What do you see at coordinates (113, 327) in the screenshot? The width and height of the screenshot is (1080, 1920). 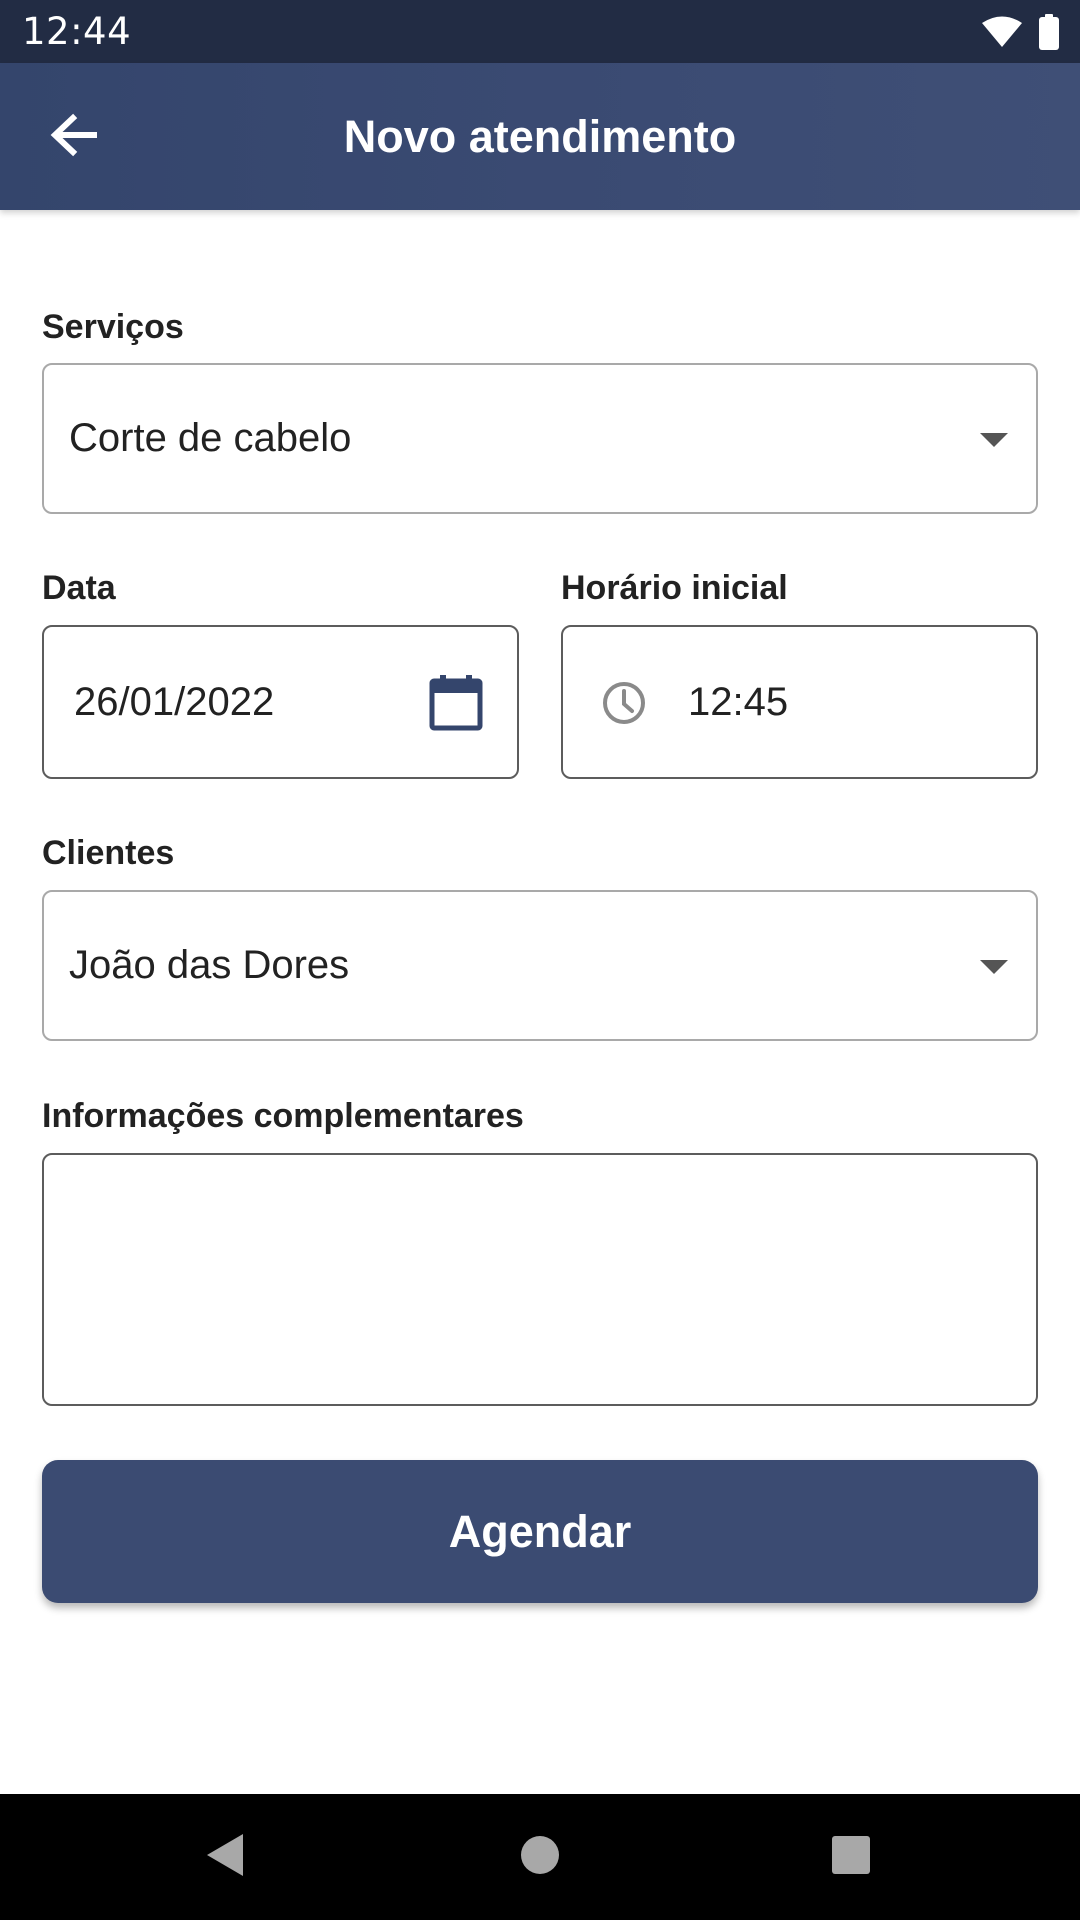 I see `services-label: Serviços` at bounding box center [113, 327].